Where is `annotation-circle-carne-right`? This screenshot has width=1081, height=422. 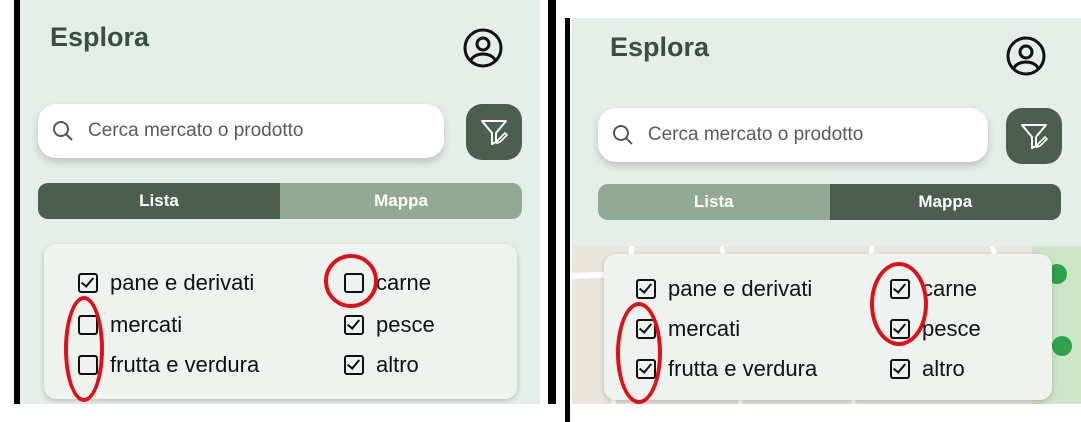
annotation-circle-carne-right is located at coordinates (899, 304).